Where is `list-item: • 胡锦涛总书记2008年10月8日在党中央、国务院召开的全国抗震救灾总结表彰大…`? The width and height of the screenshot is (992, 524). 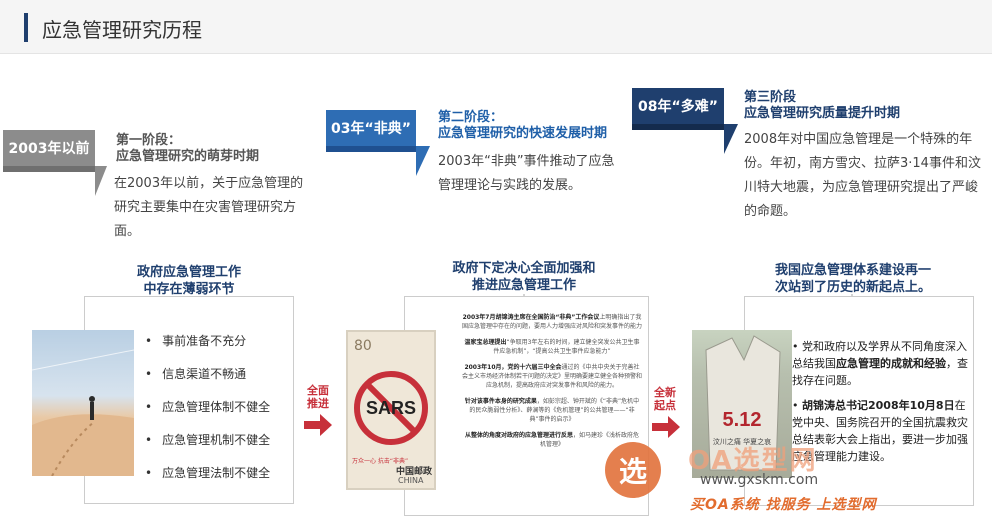
list-item: • 胡锦涛总书记2008年10月8日在党中央、国务院召开的全国抗震救灾总结表彰大… is located at coordinates (880, 431).